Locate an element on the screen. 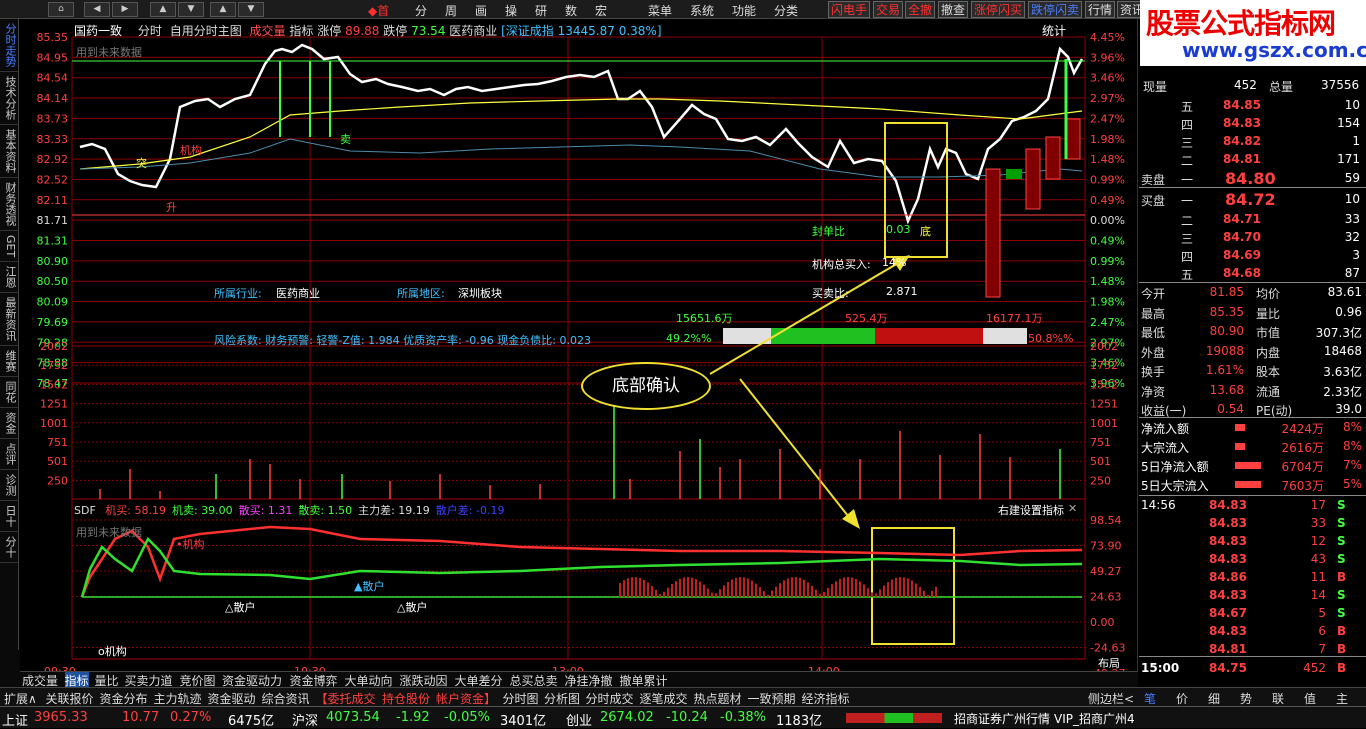 The image size is (1366, 729). right-tab: 笔 is located at coordinates (1150, 698).